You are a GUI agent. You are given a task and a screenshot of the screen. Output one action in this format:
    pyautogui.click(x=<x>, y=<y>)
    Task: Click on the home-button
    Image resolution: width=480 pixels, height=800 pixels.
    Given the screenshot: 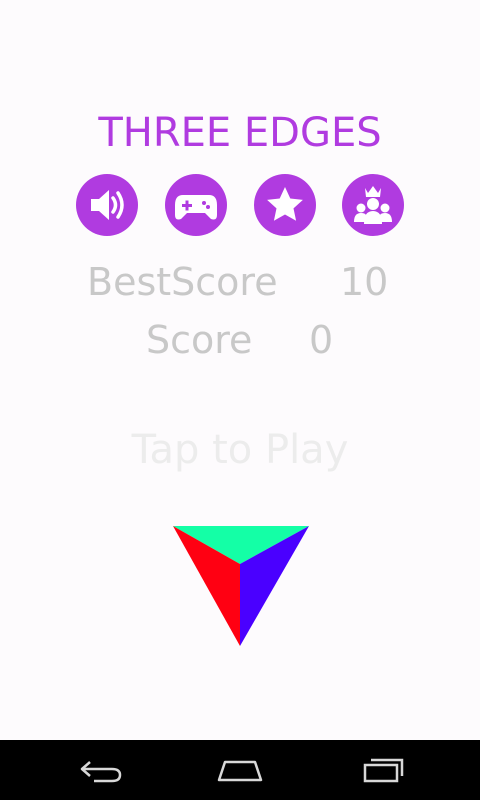 What is the action you would take?
    pyautogui.click(x=240, y=770)
    